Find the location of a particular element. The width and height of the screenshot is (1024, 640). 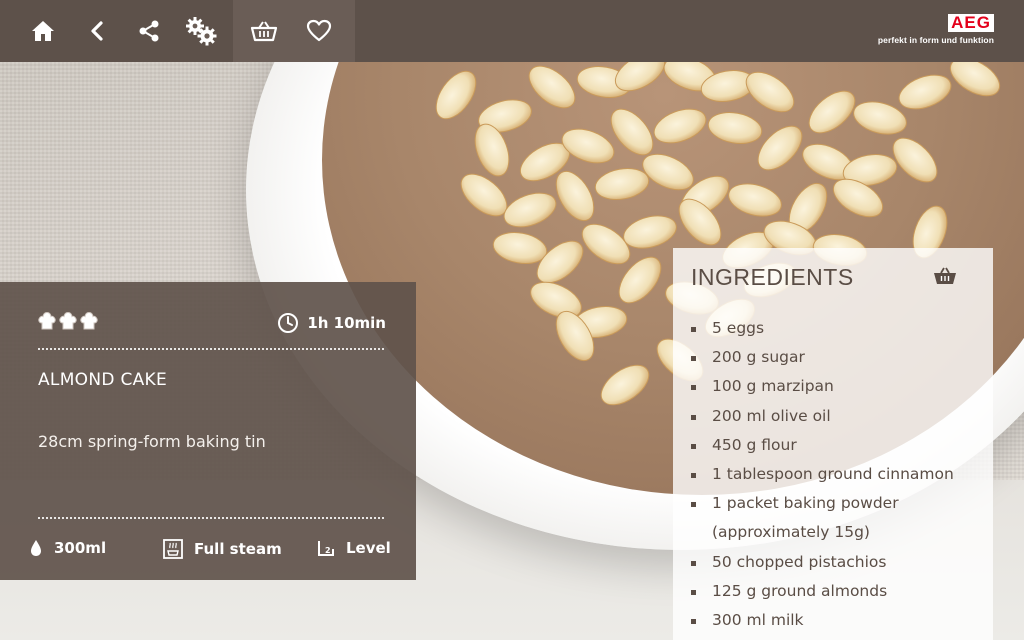

recipe-title: ALMOND CAKE is located at coordinates (103, 380).